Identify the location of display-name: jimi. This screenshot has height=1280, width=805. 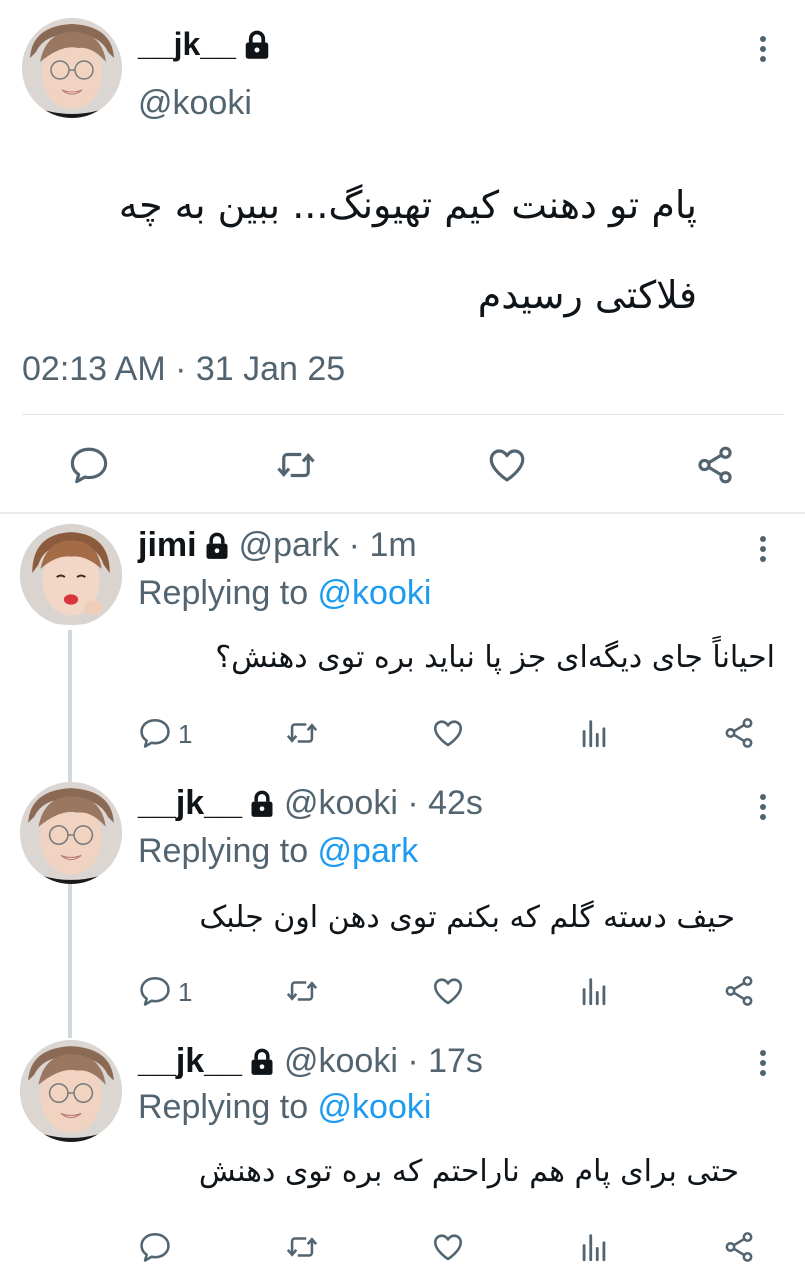
(167, 545).